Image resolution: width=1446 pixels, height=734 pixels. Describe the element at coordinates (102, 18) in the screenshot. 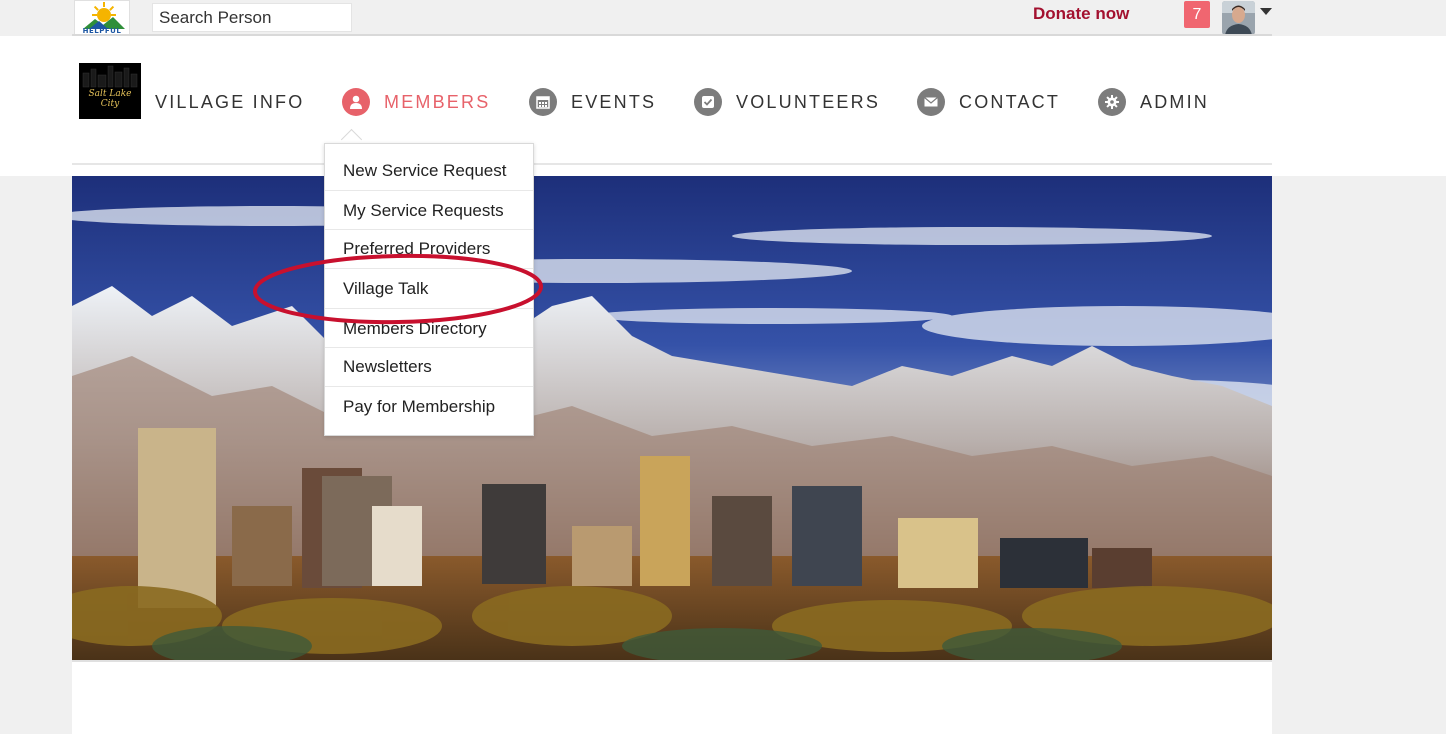

I see `helpful-logo: HELPFUL` at that location.